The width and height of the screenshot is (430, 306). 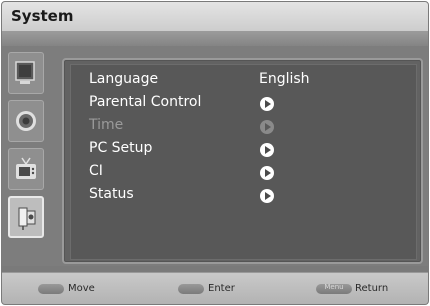 What do you see at coordinates (106, 125) in the screenshot?
I see `menu-item-label: Time` at bounding box center [106, 125].